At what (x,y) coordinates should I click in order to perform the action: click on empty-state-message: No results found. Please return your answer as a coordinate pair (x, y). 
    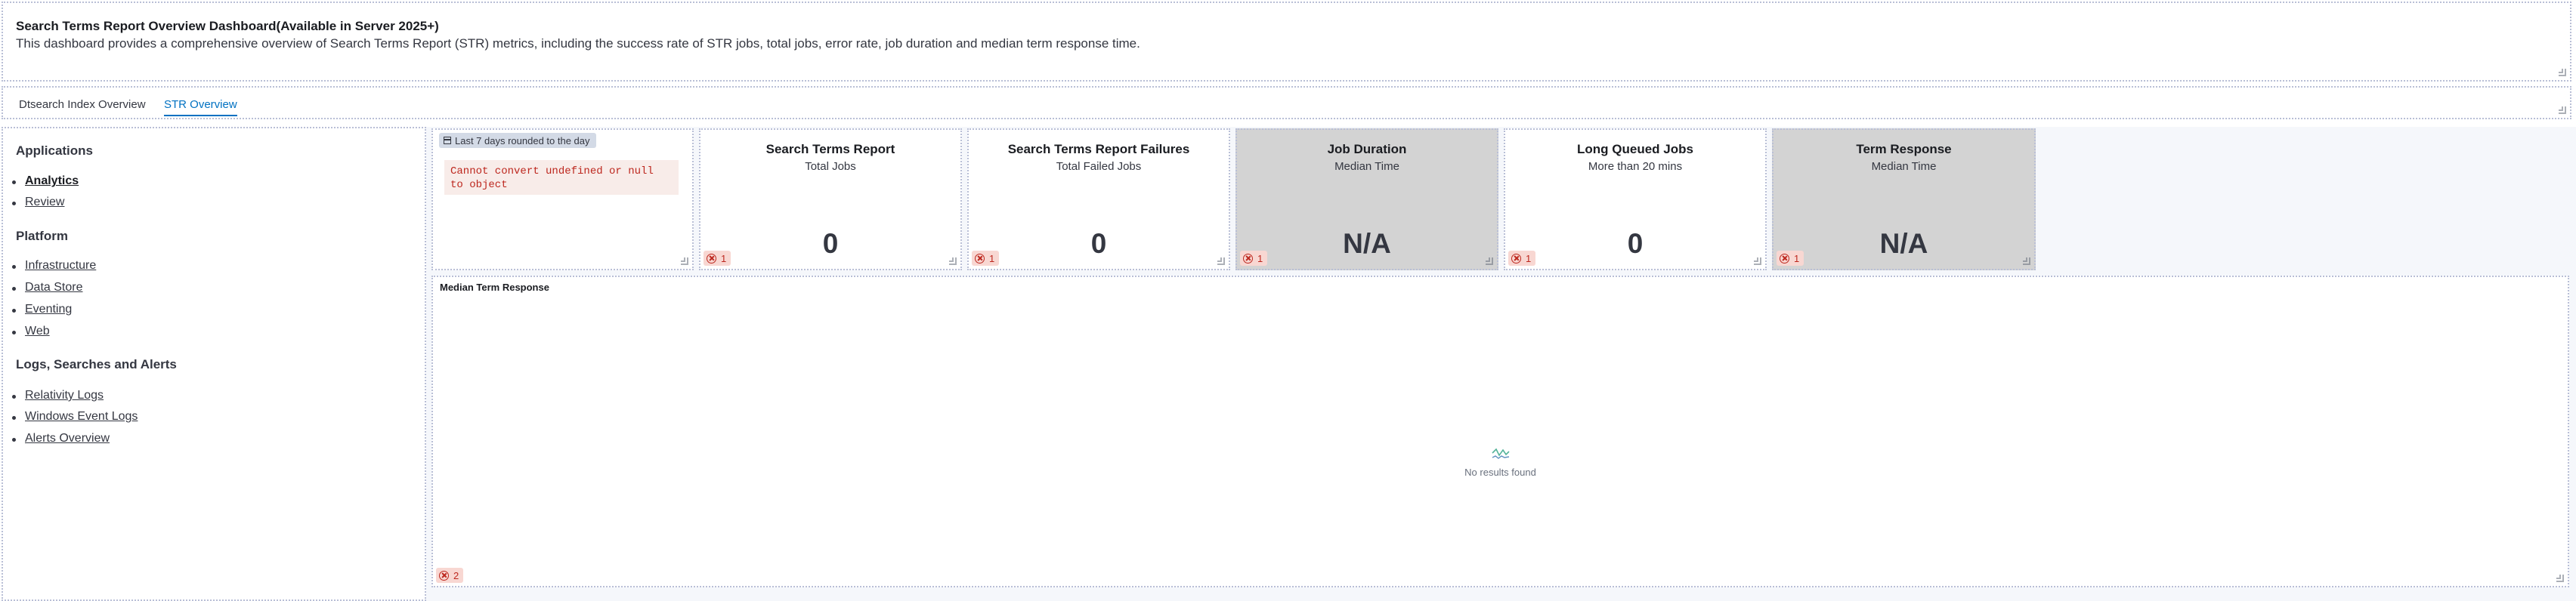
    Looking at the image, I should click on (1500, 472).